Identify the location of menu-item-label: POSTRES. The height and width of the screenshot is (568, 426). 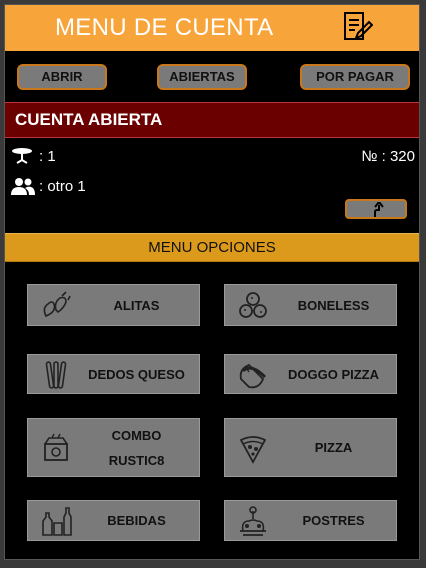
(333, 520).